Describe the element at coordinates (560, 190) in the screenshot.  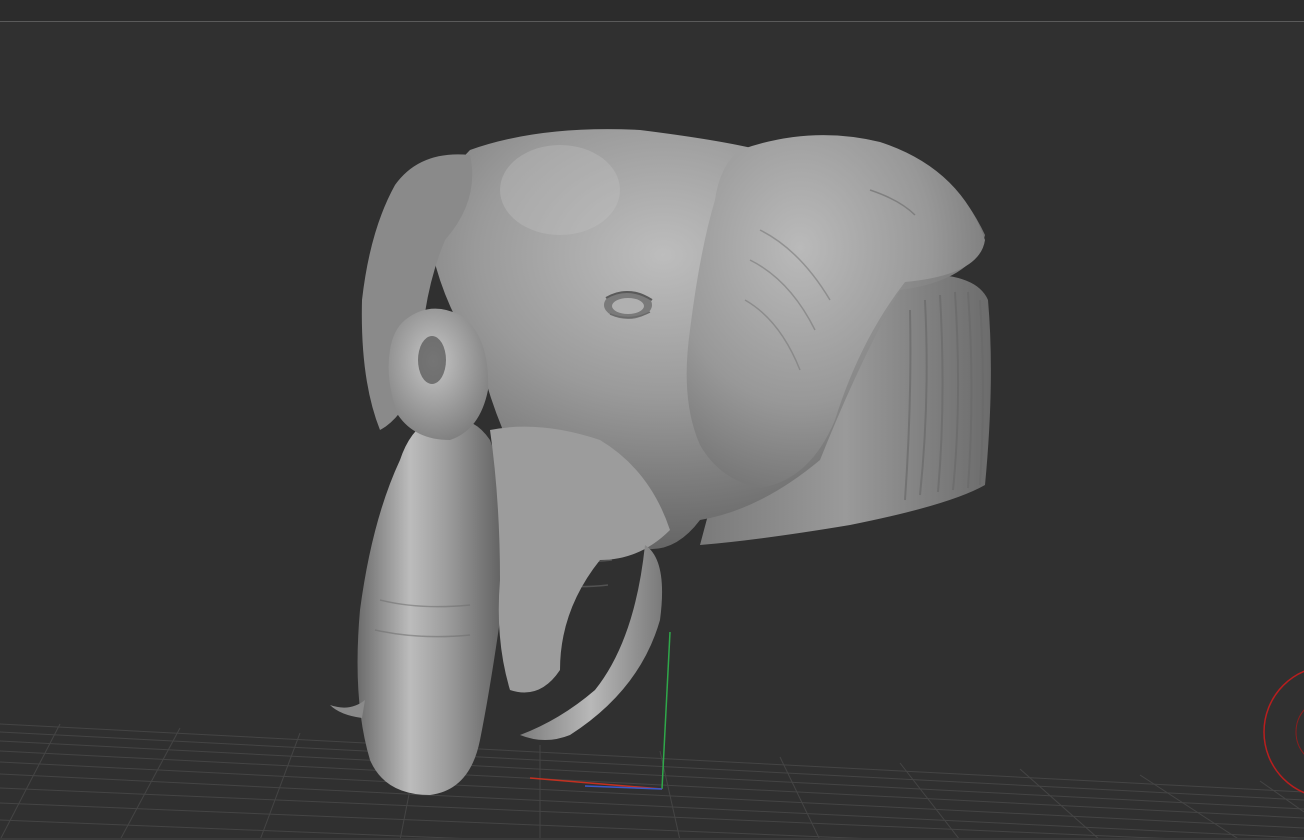
I see `forehead-highlight` at that location.